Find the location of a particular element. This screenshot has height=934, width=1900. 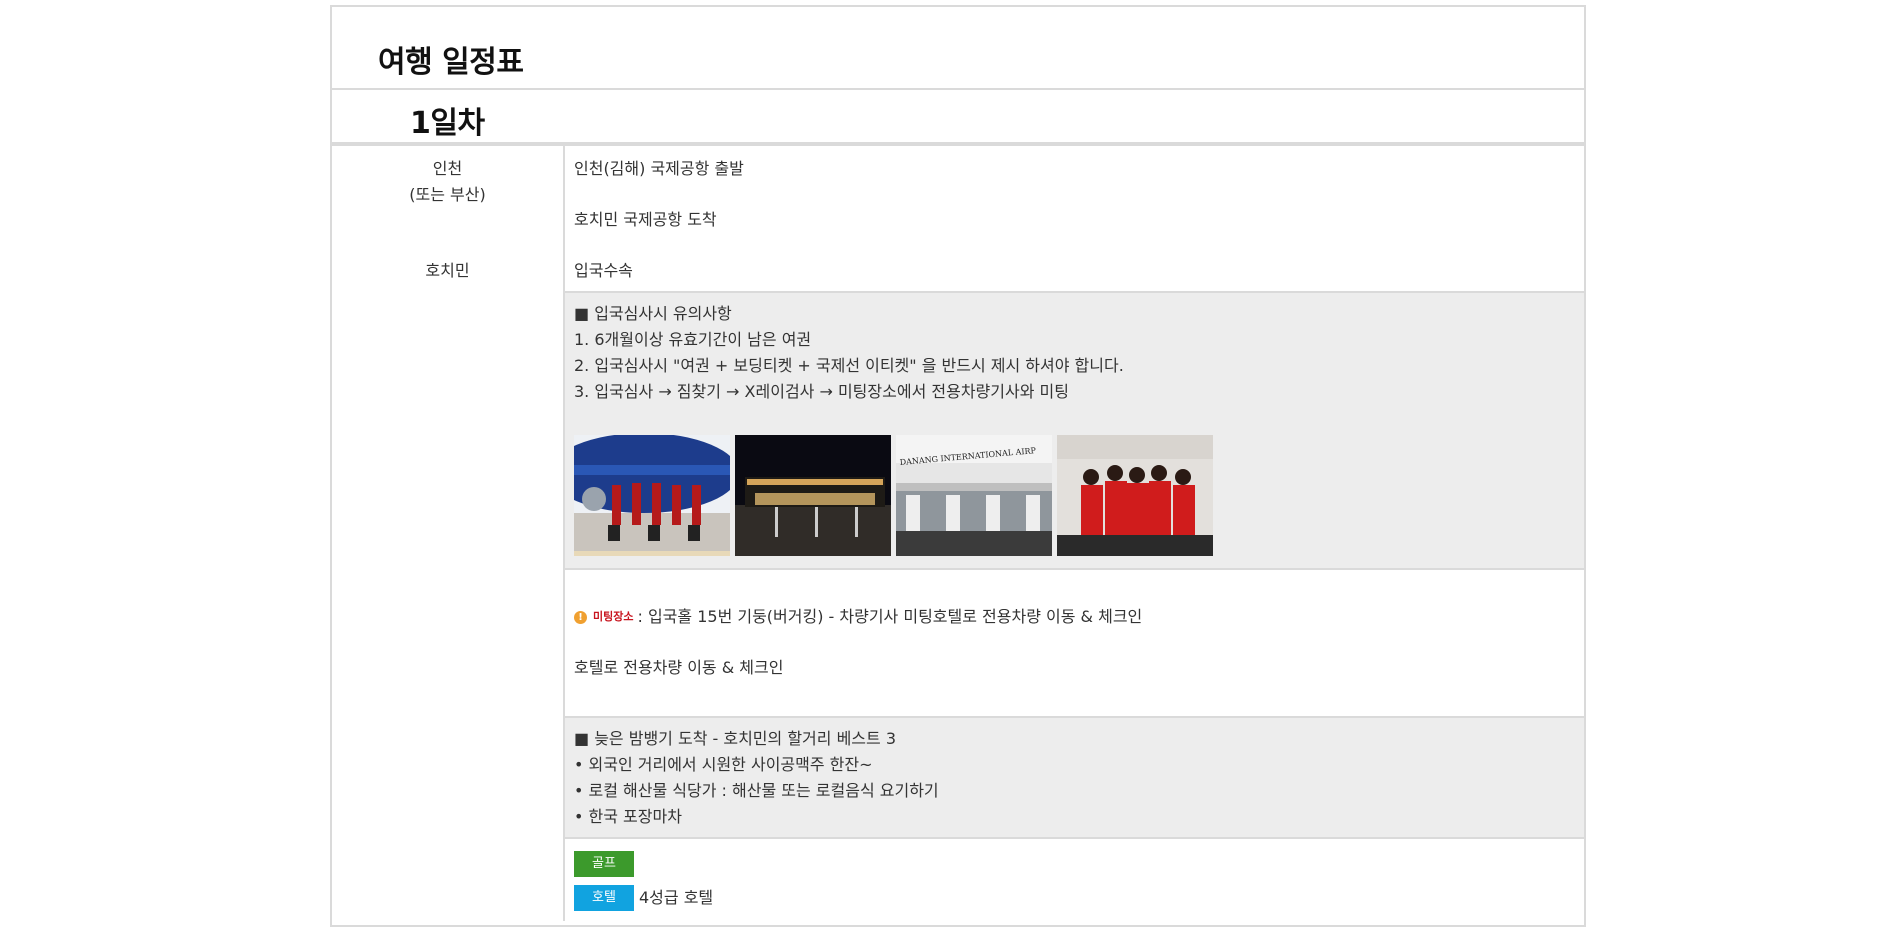

notes-heading: ■ 입국심사시 유의사항 is located at coordinates (653, 313).